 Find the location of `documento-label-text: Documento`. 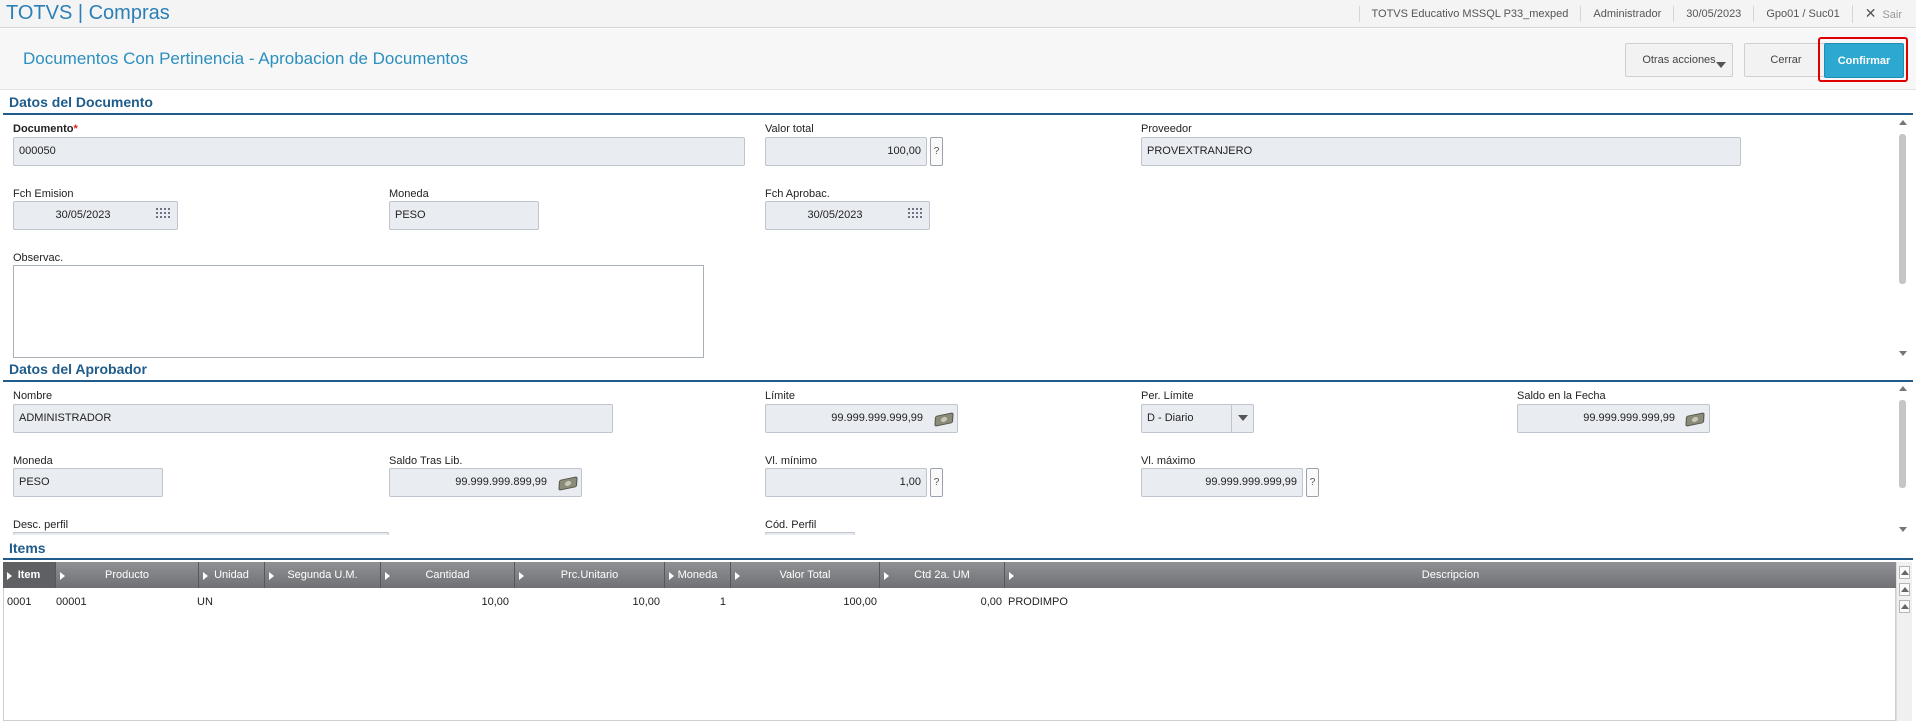

documento-label-text: Documento is located at coordinates (43, 129).